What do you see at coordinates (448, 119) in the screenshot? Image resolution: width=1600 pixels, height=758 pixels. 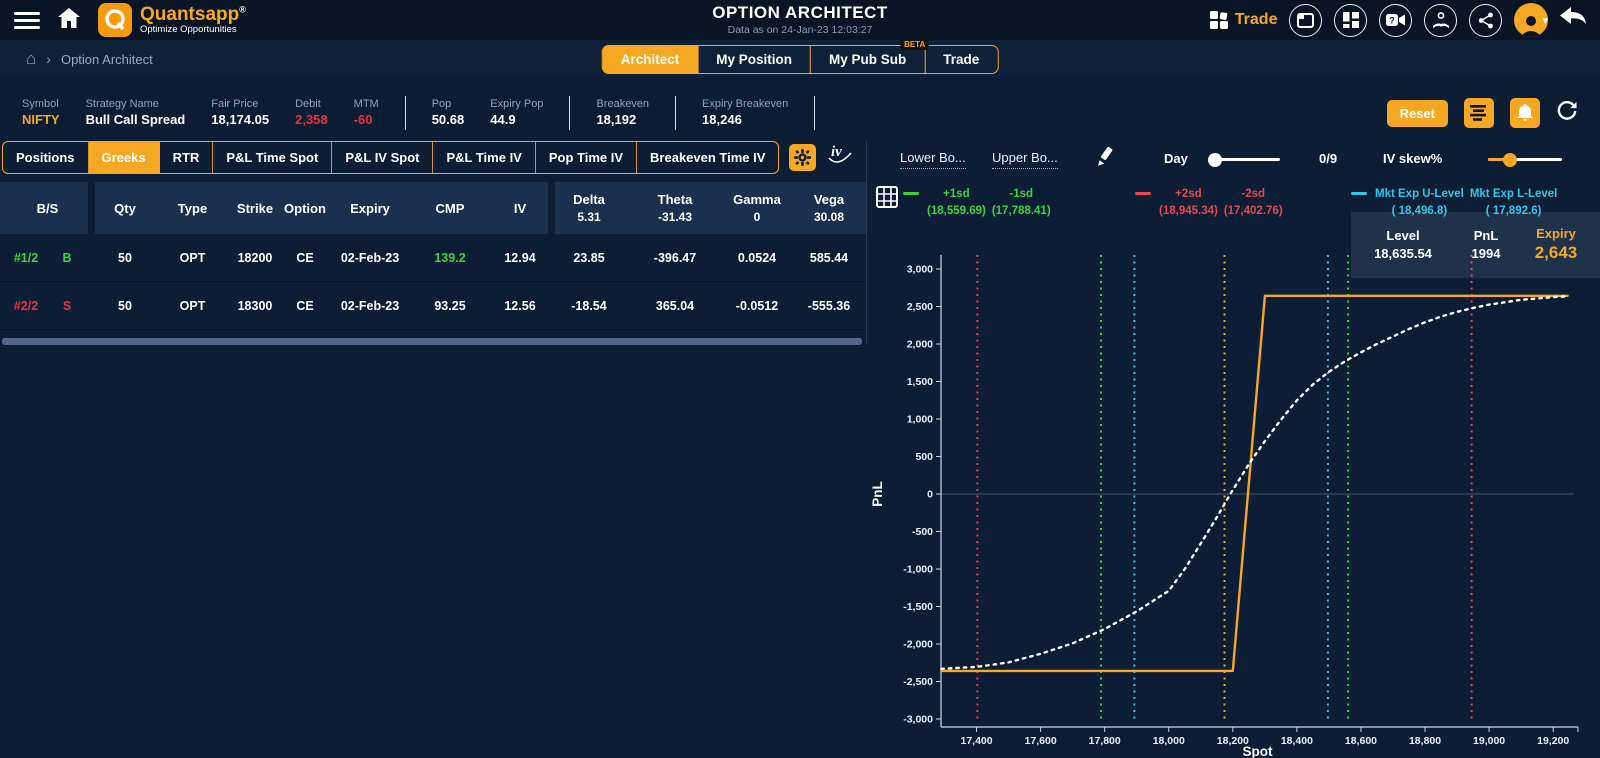 I see `strategy-field-value: 50.68` at bounding box center [448, 119].